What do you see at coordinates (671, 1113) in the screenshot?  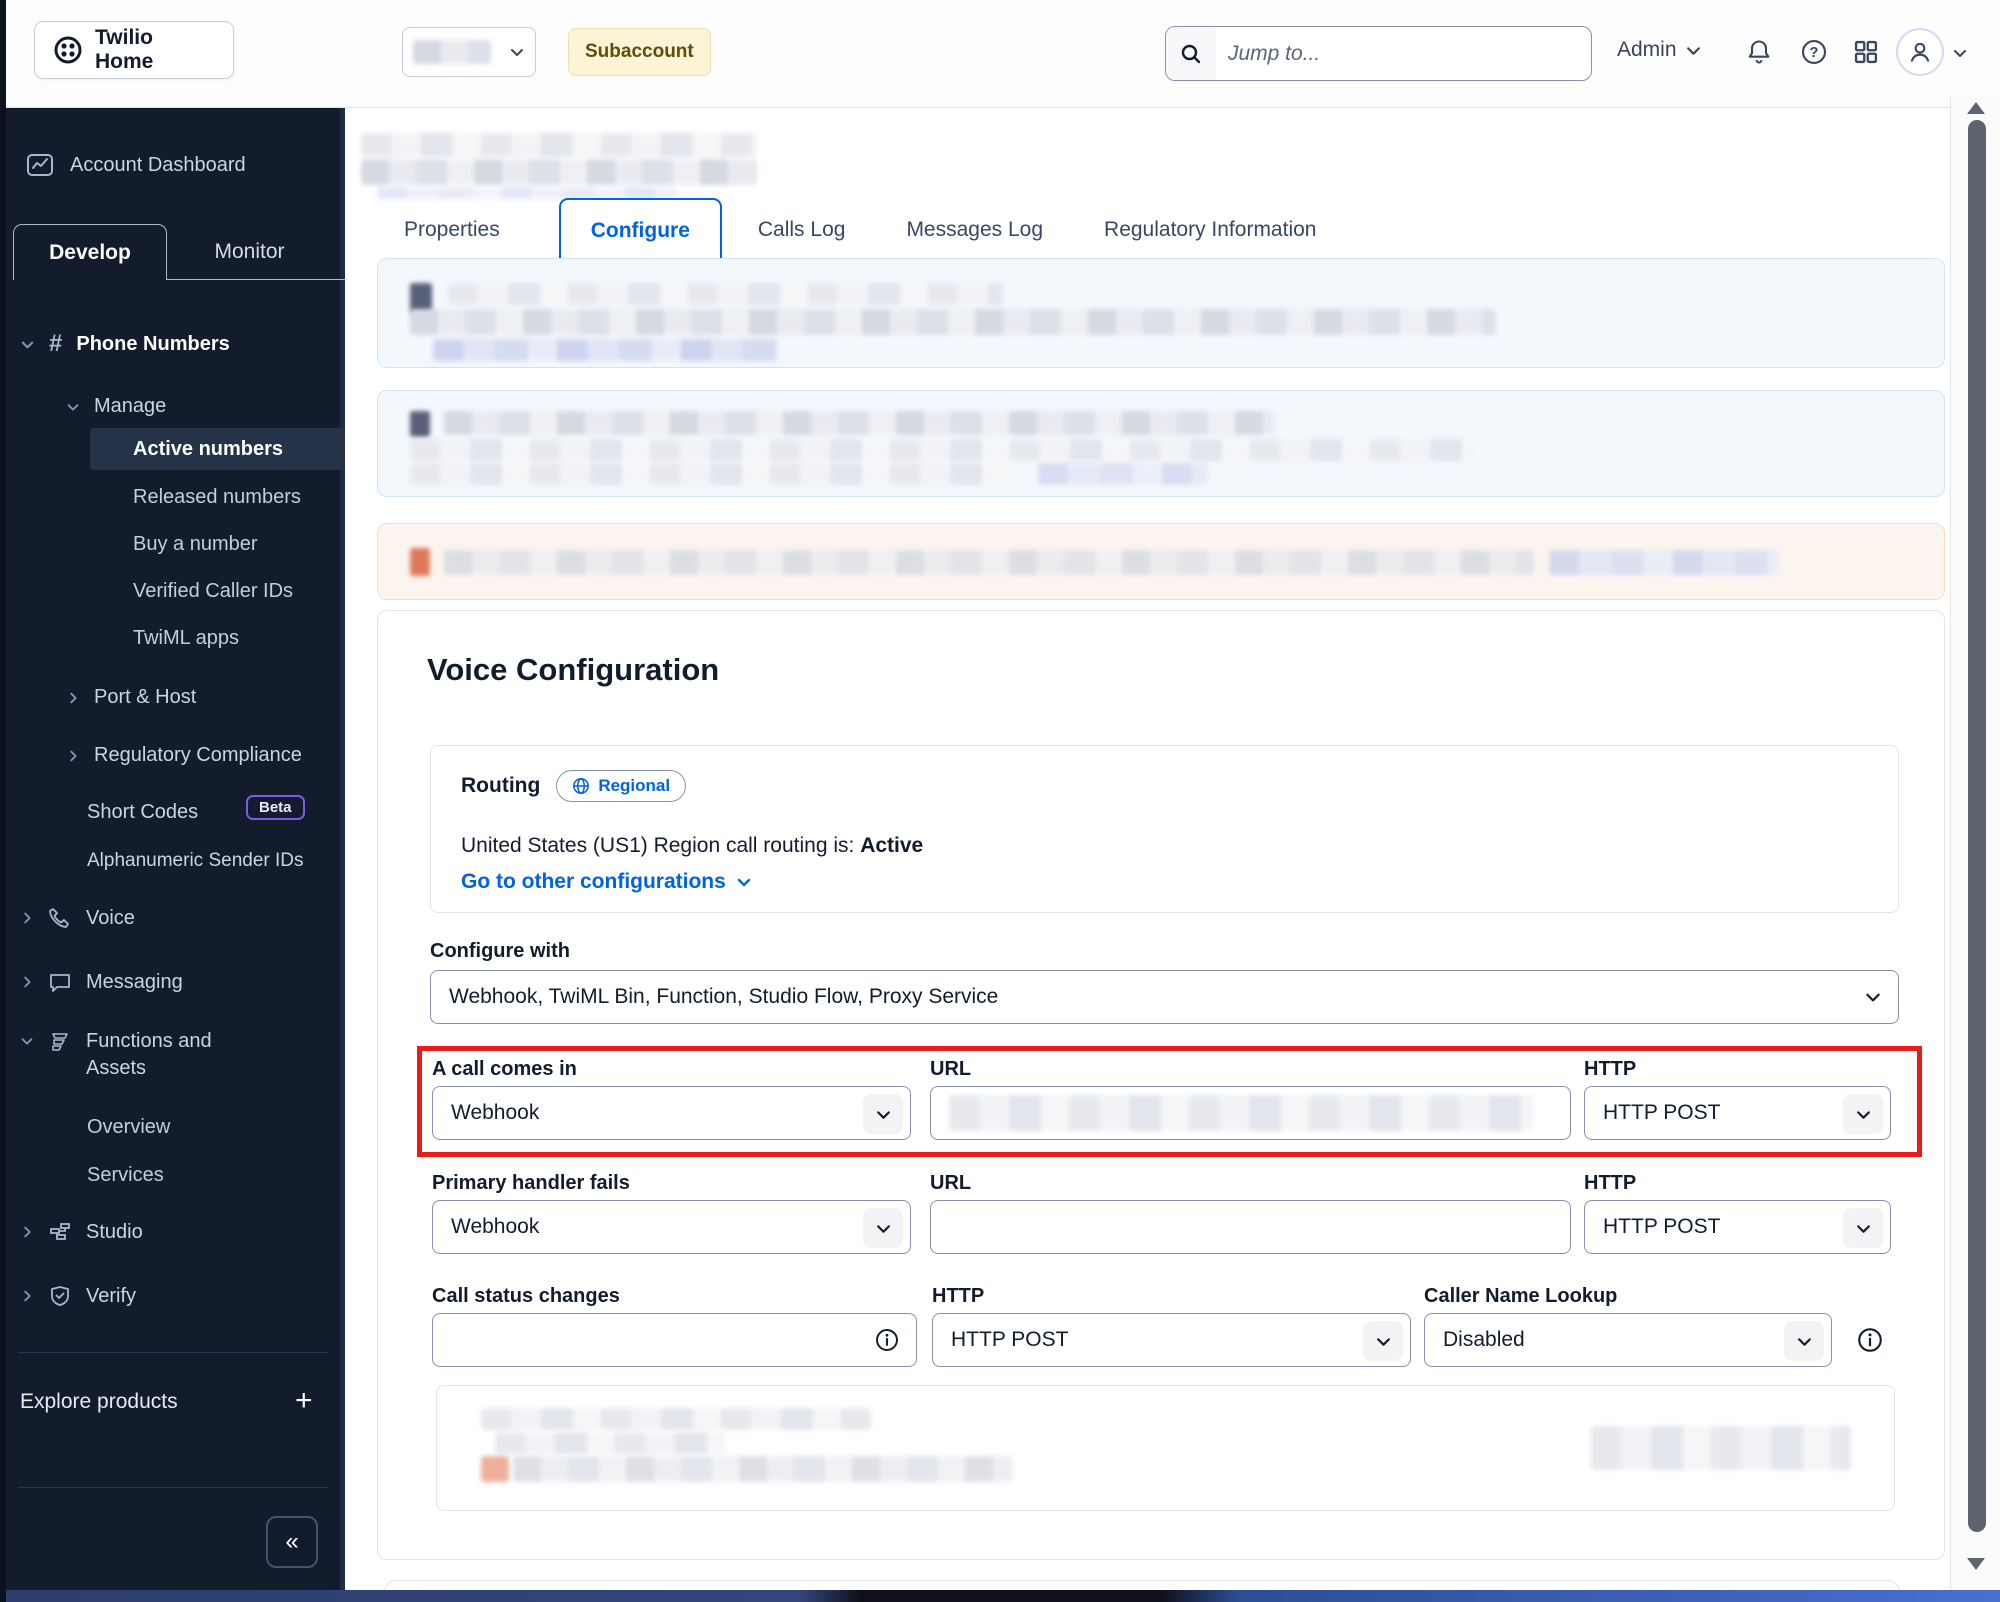 I see `a-call-comes-in-select: Webhook` at bounding box center [671, 1113].